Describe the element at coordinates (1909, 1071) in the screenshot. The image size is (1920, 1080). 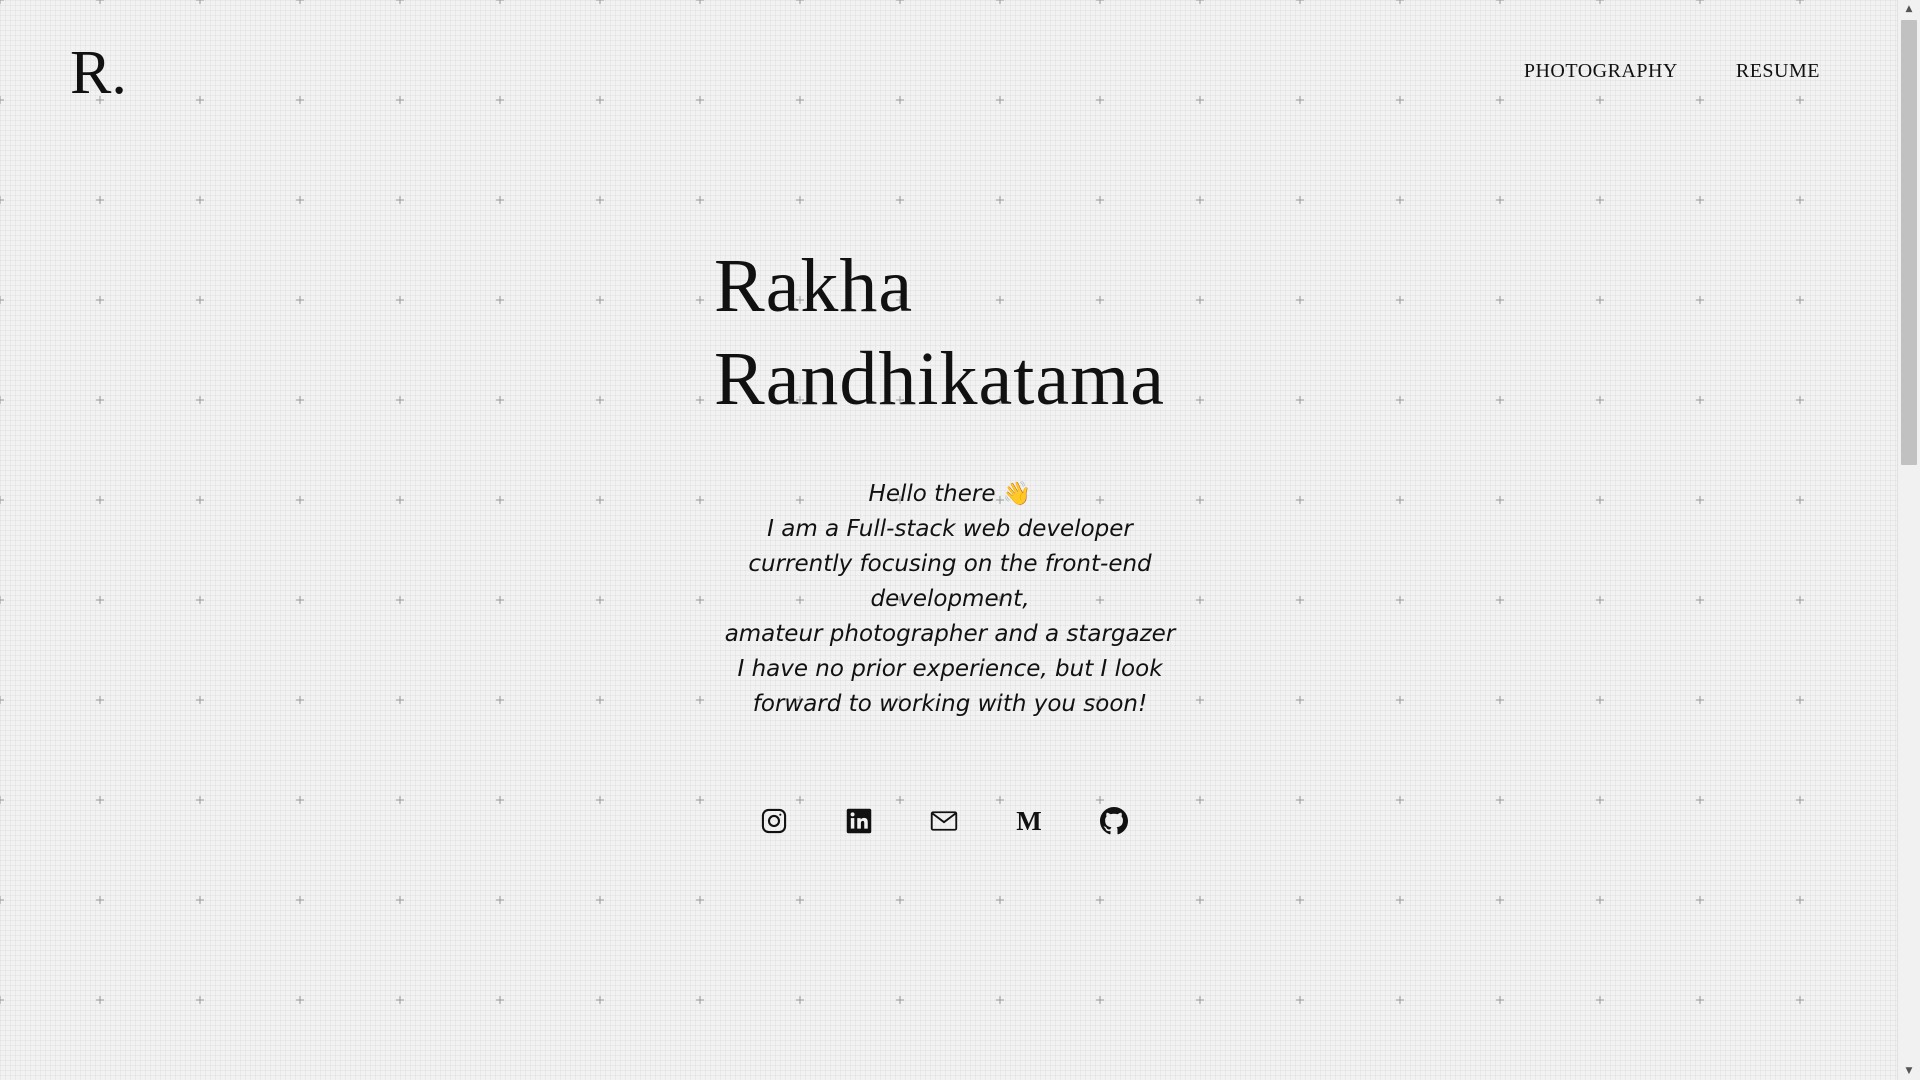
I see `scroll-down-arrow-icon: ▼` at that location.